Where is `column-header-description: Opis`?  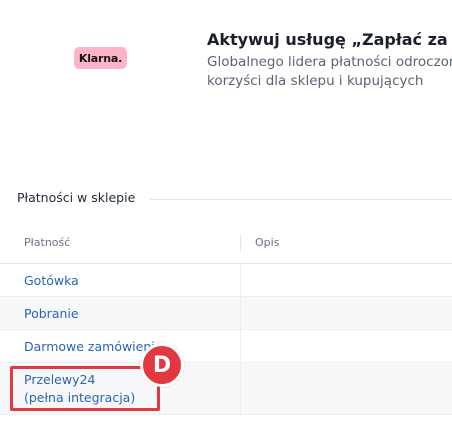
column-header-description: Opis is located at coordinates (267, 242).